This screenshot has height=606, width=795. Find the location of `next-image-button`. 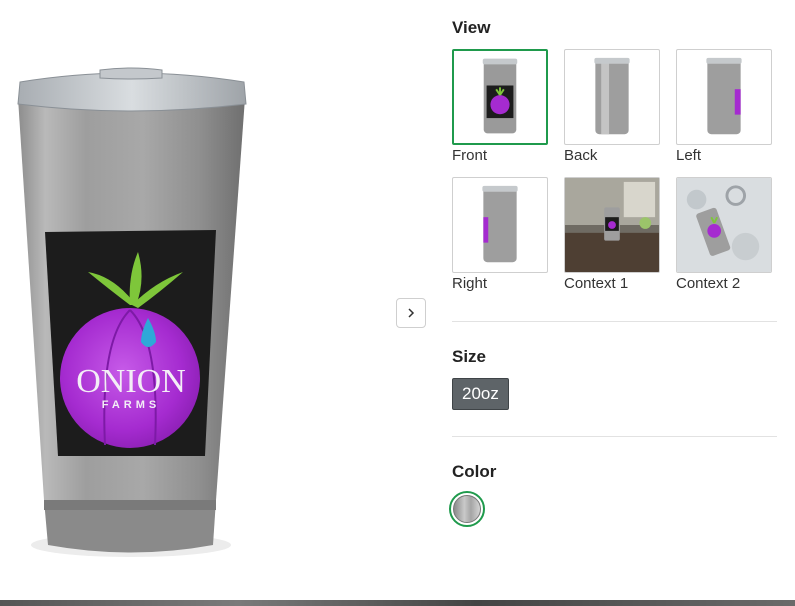

next-image-button is located at coordinates (411, 313).